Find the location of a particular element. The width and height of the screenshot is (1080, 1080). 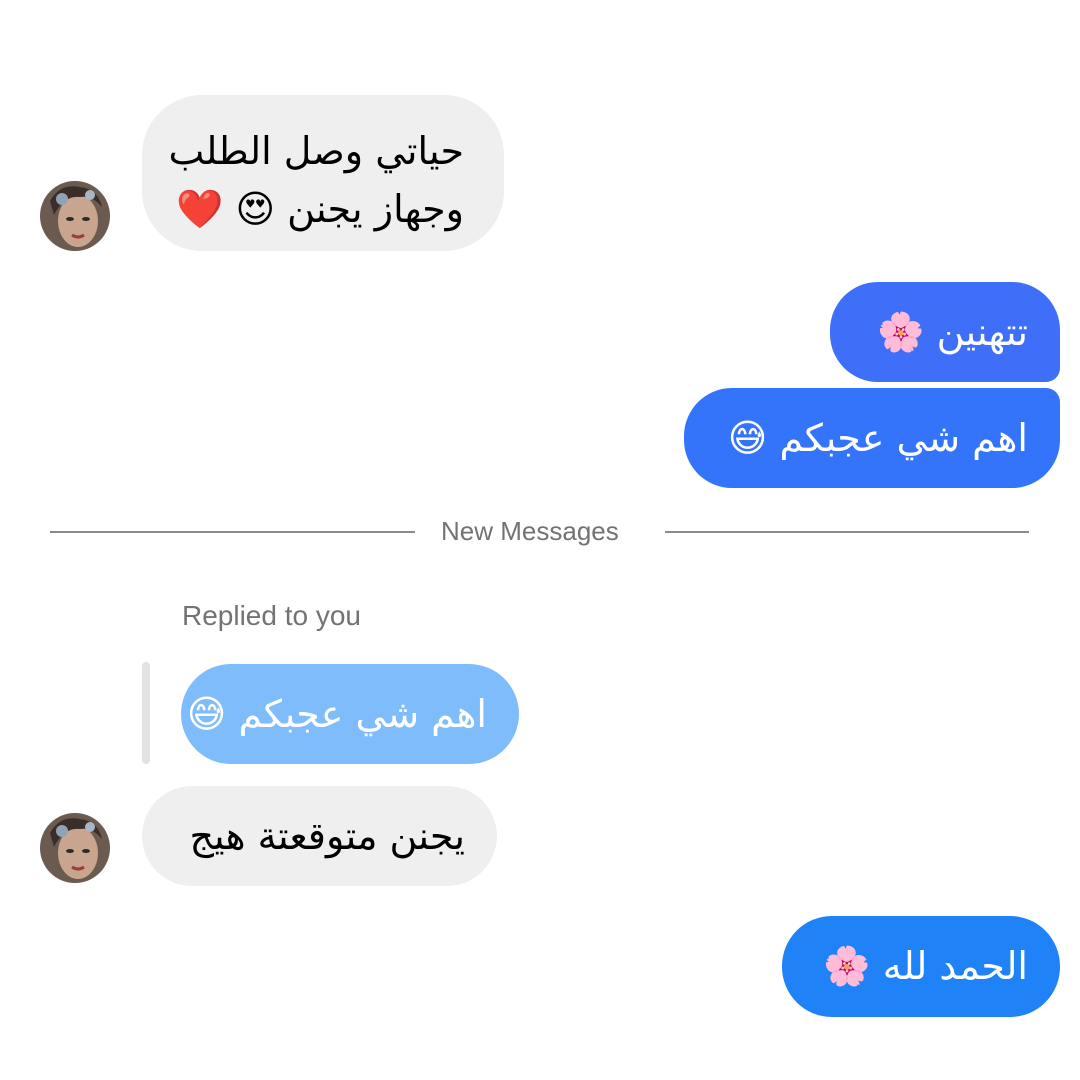

incoming-message-bubble: يجنن متوقعتة هيج is located at coordinates (319, 836).